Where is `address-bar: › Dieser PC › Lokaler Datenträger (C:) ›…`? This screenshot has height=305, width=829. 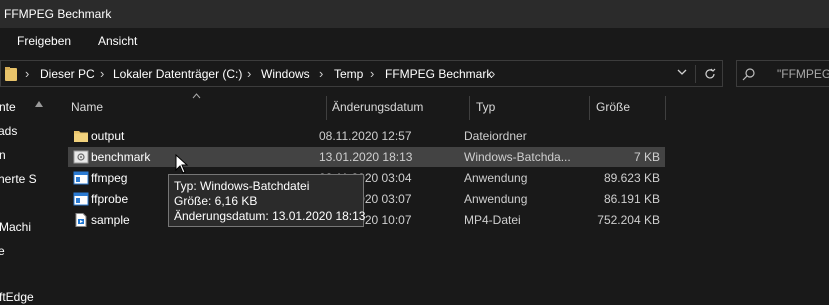
address-bar: › Dieser PC › Lokaler Datenträger (C:) ›… is located at coordinates (361, 73).